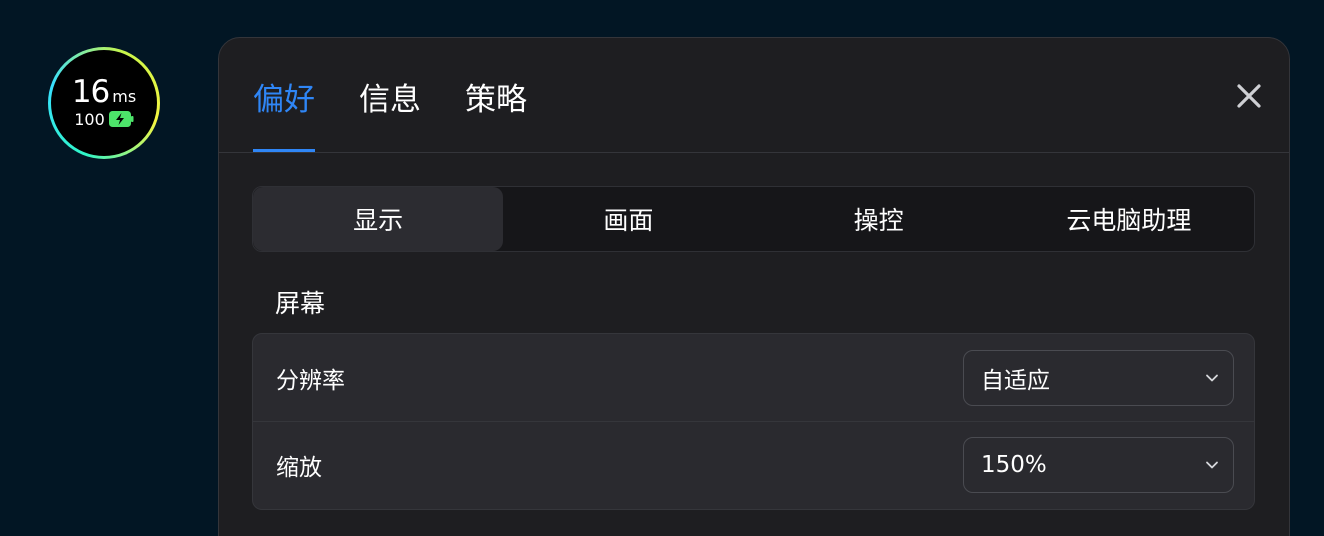  What do you see at coordinates (753, 378) in the screenshot?
I see `setting-row-resolution: 分辨率 自适应` at bounding box center [753, 378].